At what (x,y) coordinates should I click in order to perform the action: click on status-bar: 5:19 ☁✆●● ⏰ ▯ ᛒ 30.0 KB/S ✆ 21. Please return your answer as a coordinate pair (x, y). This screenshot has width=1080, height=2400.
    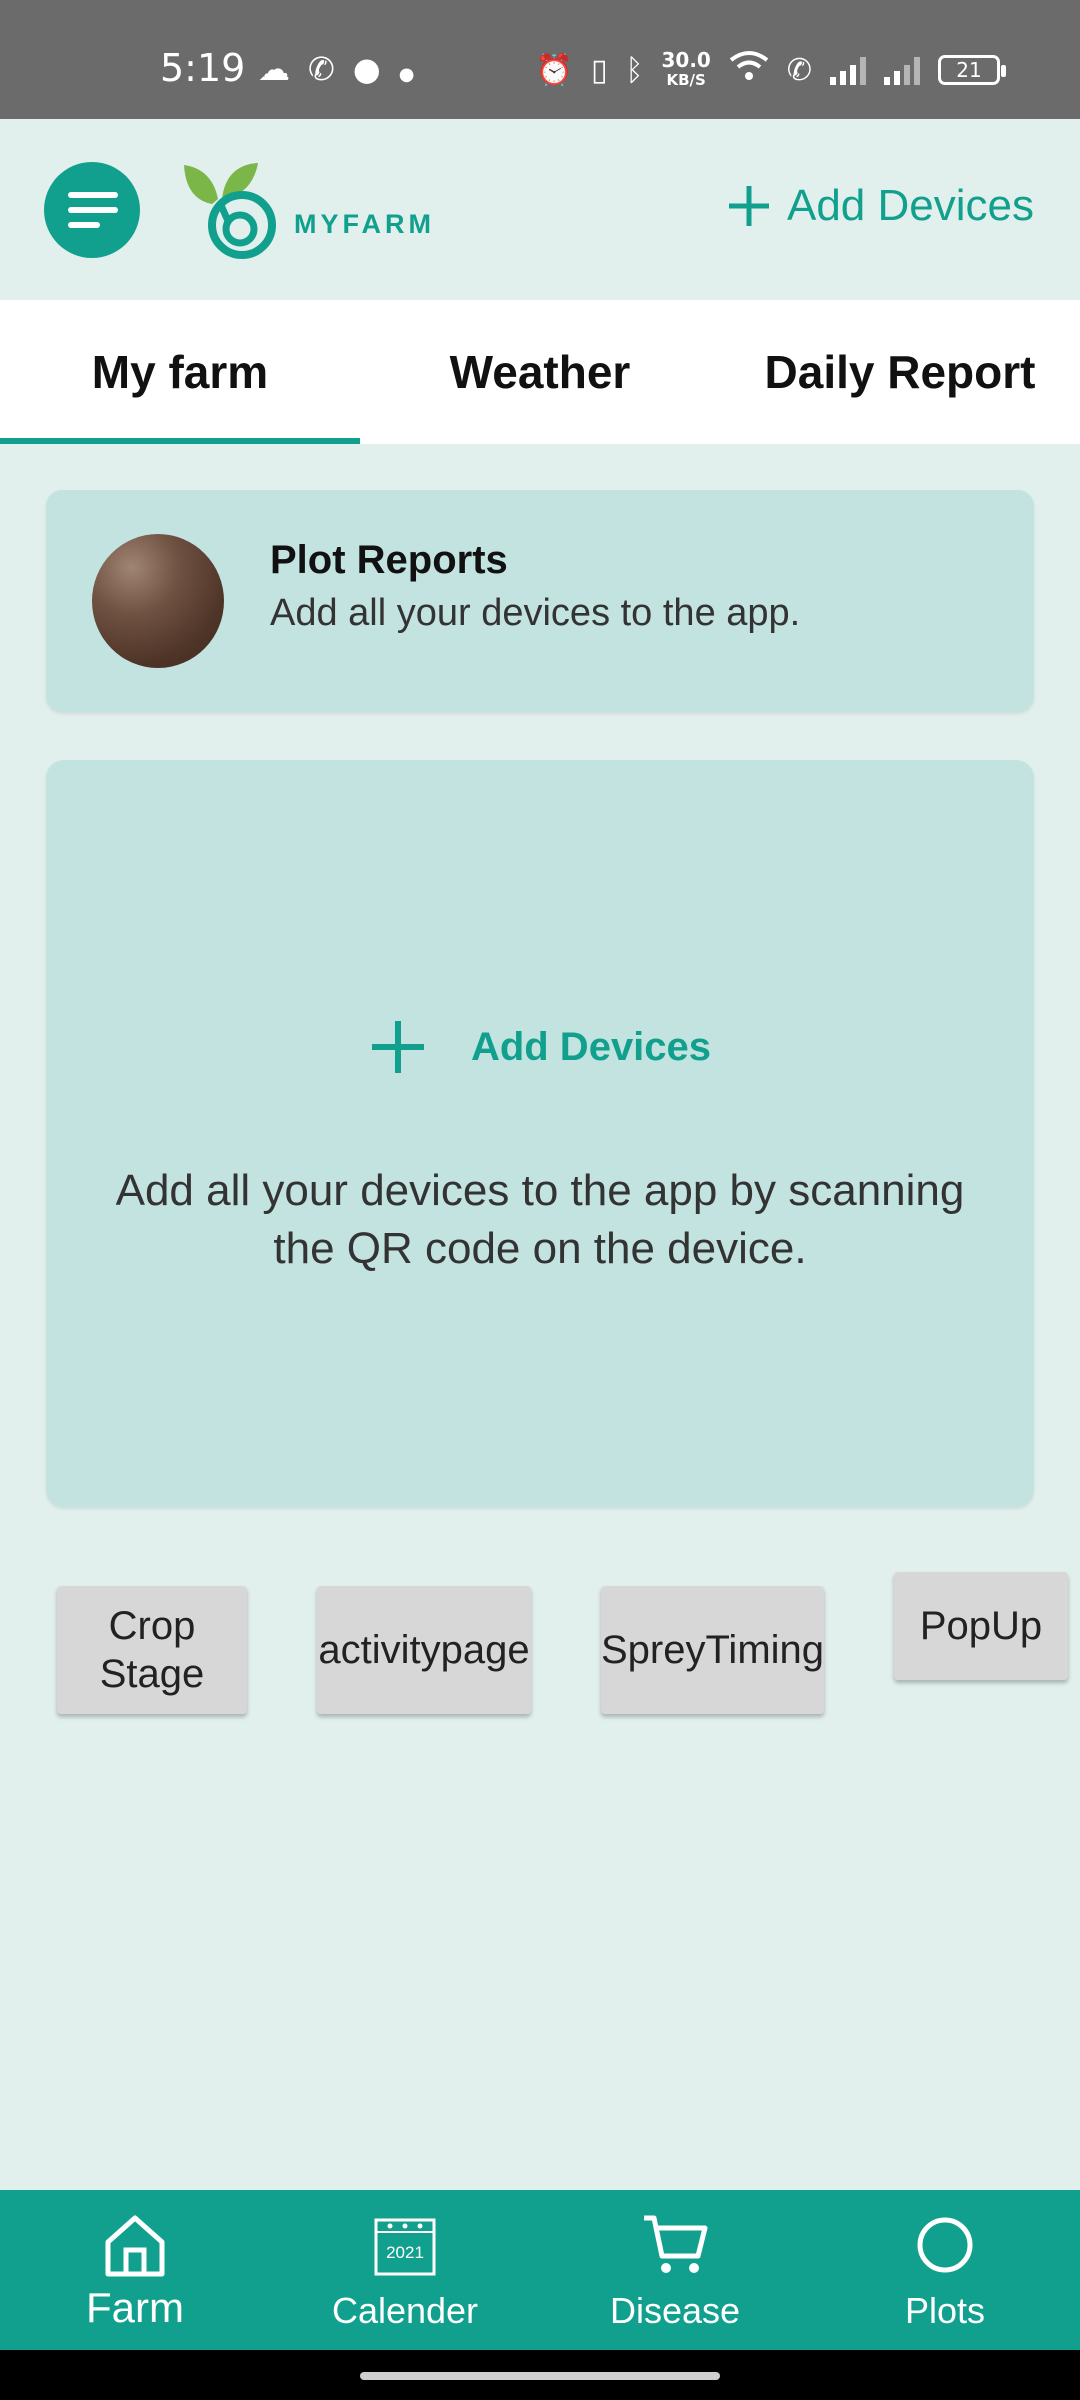
    Looking at the image, I should click on (540, 59).